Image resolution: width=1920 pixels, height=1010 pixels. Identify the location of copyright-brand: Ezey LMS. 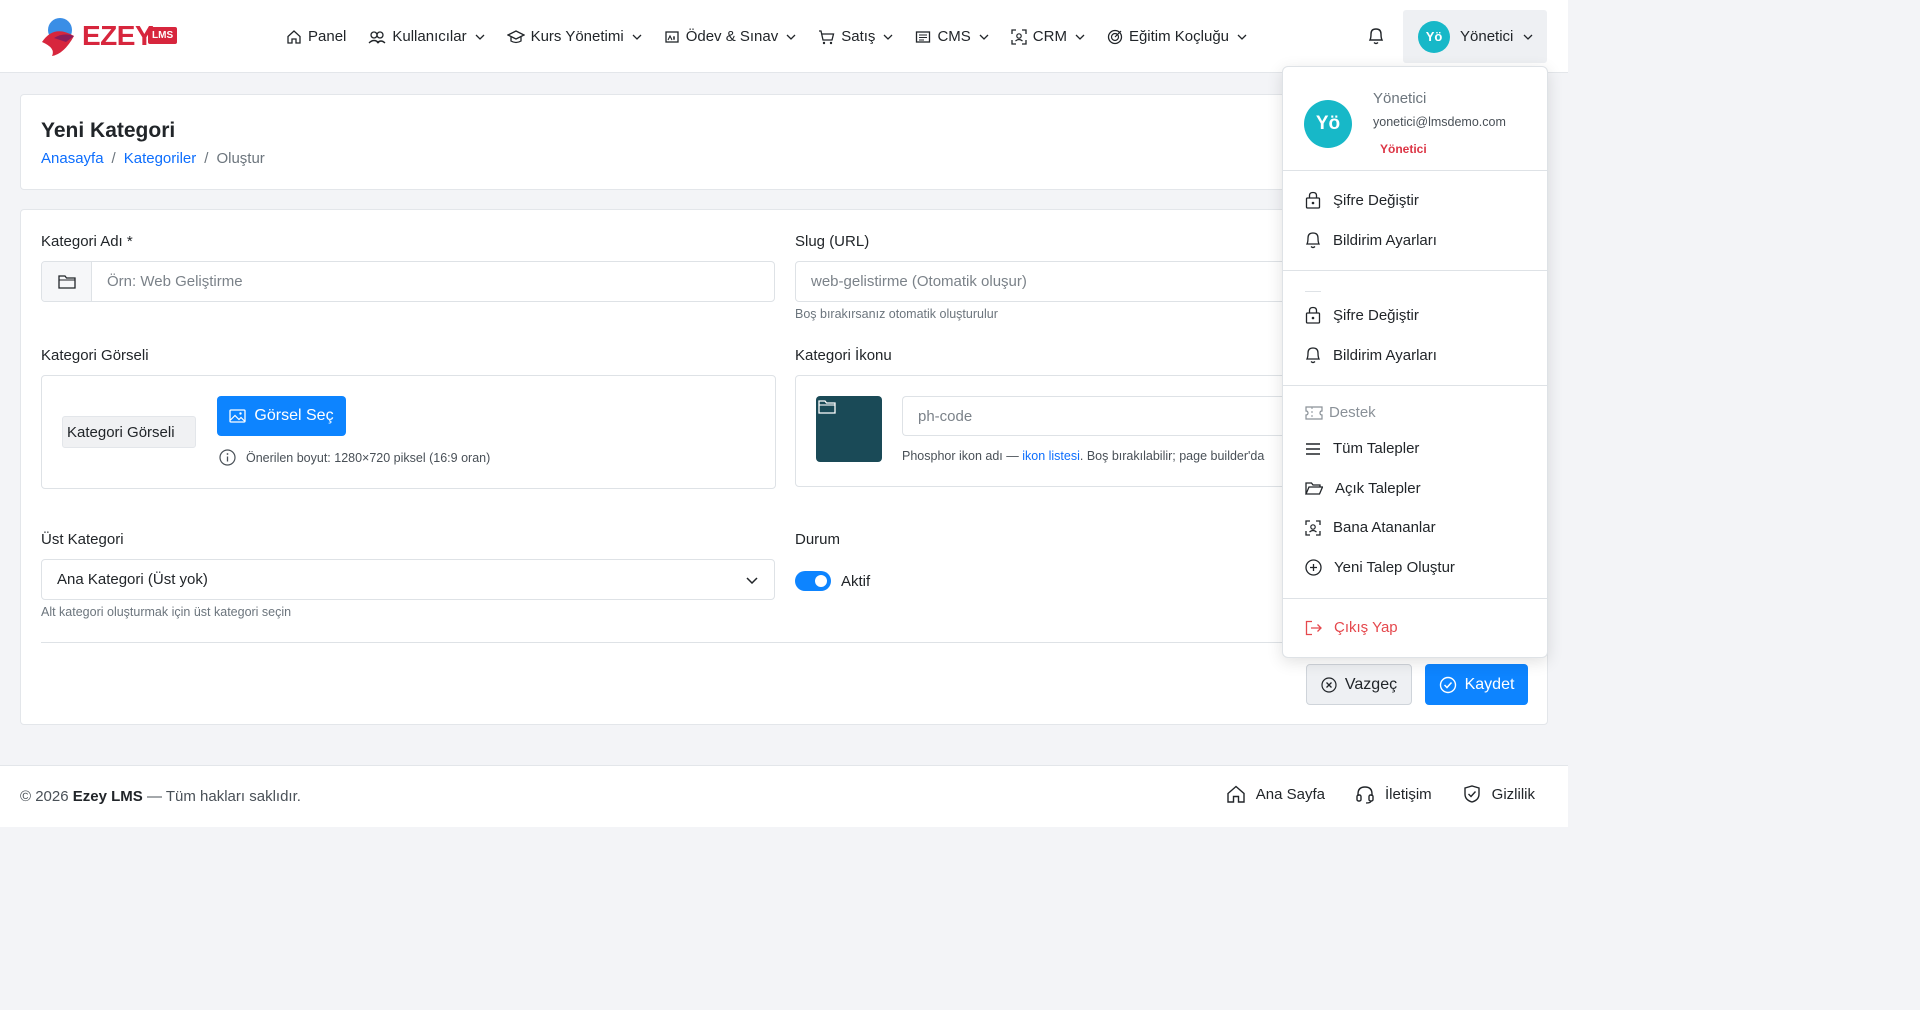
(107, 796).